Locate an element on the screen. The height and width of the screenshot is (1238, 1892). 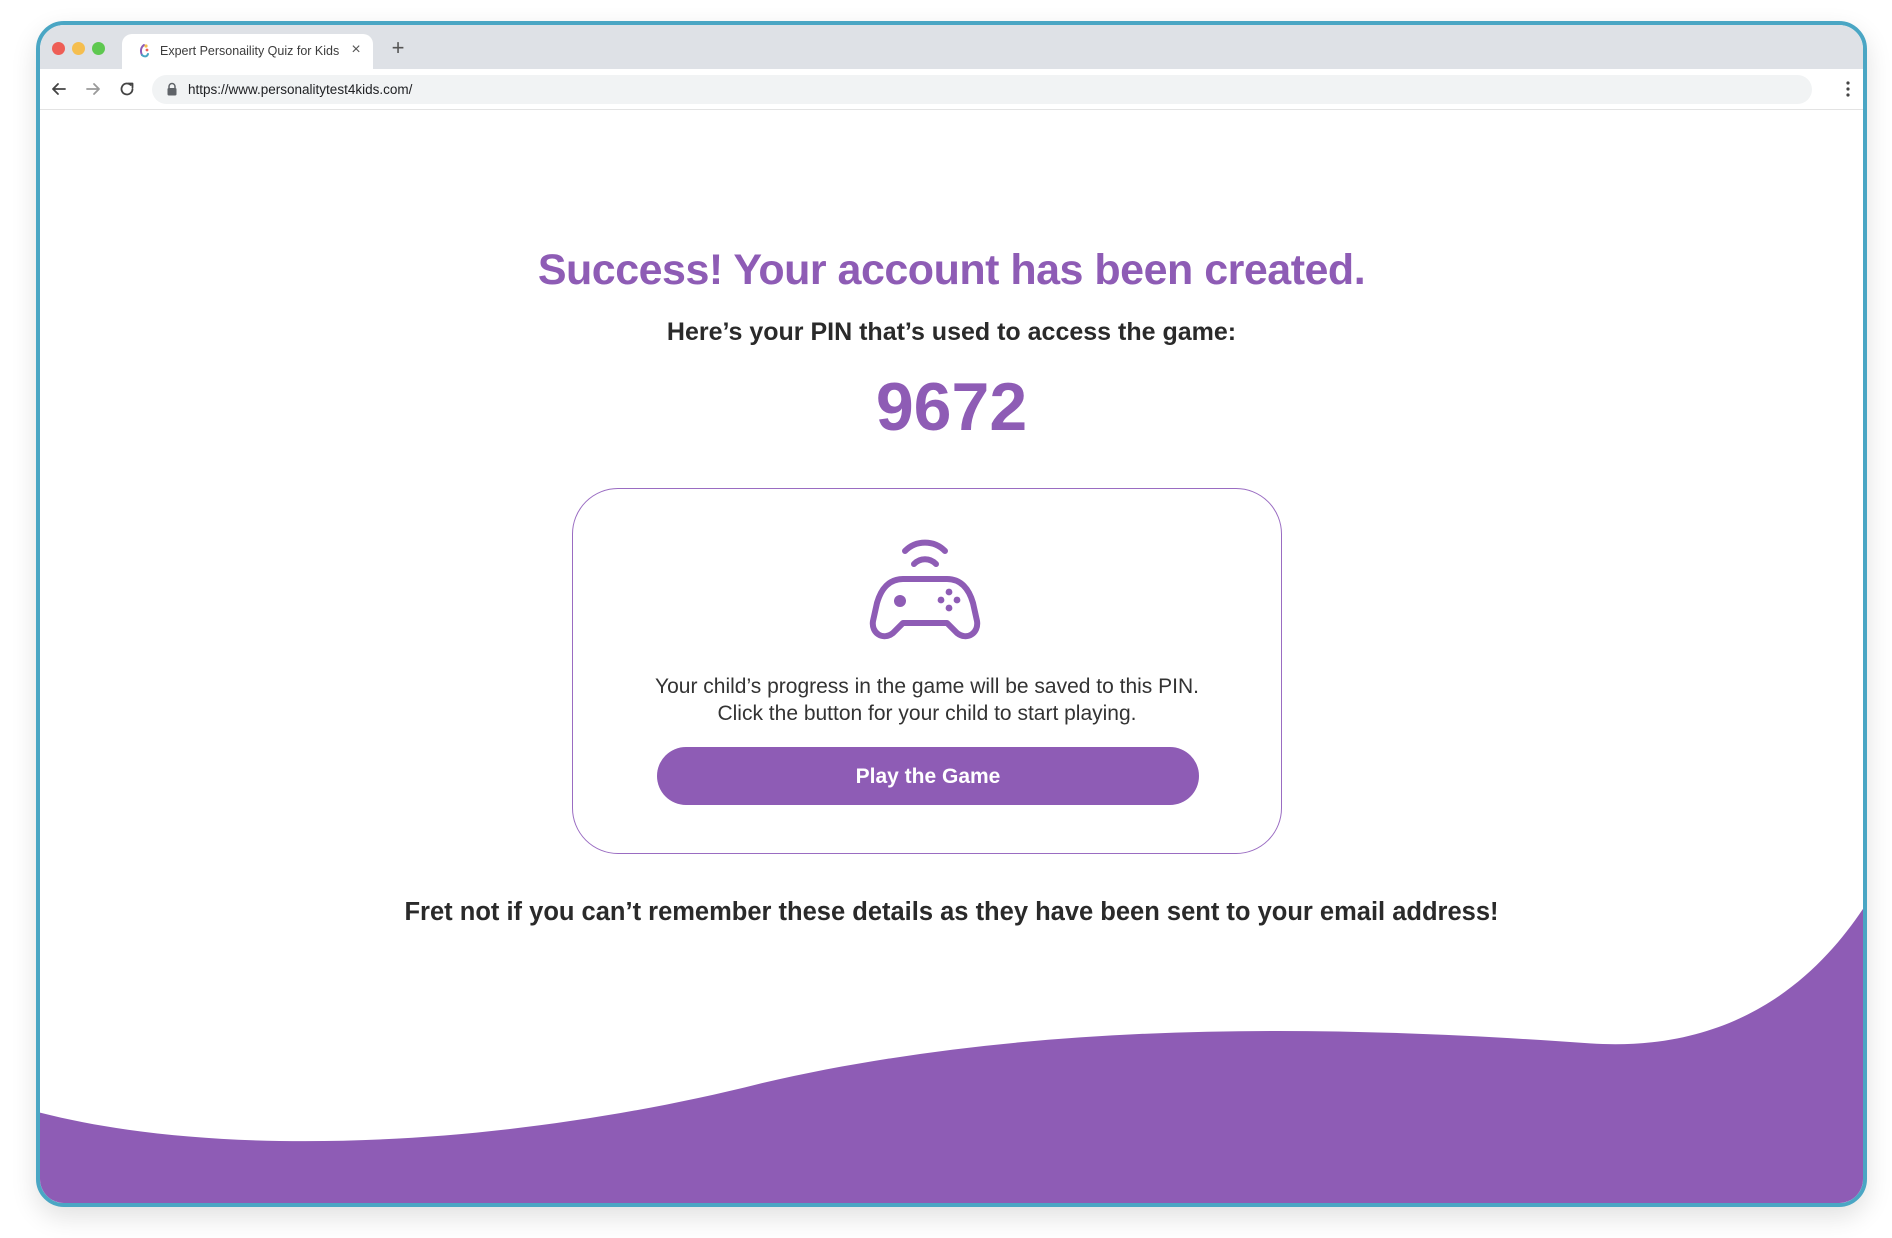
tab-title: Expert Personaility Quiz for Kids is located at coordinates (250, 51).